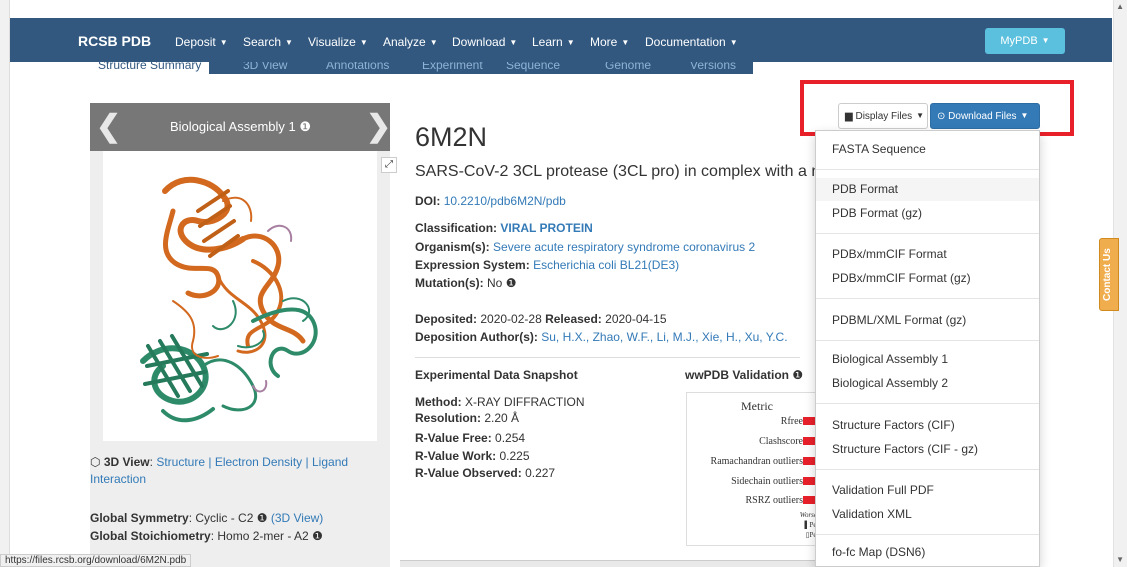 The image size is (1127, 567). Describe the element at coordinates (533, 68) in the screenshot. I see `tab-sequence: Sequence` at that location.